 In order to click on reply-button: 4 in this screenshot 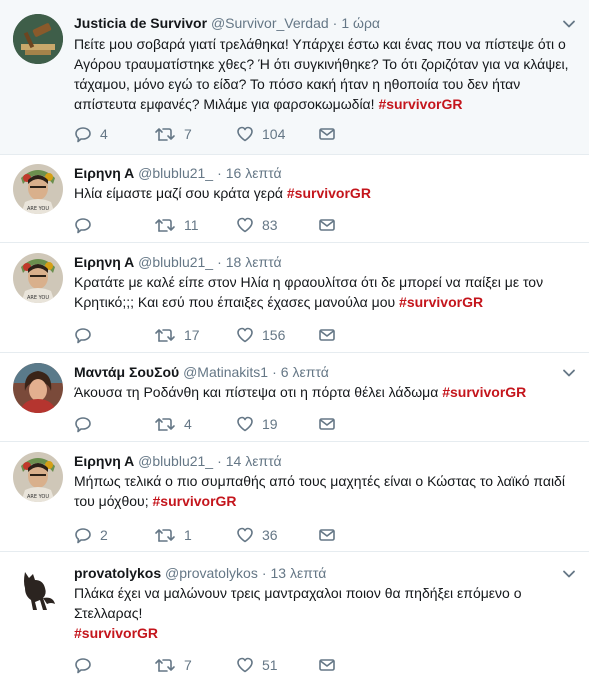, I will do `click(91, 134)`.